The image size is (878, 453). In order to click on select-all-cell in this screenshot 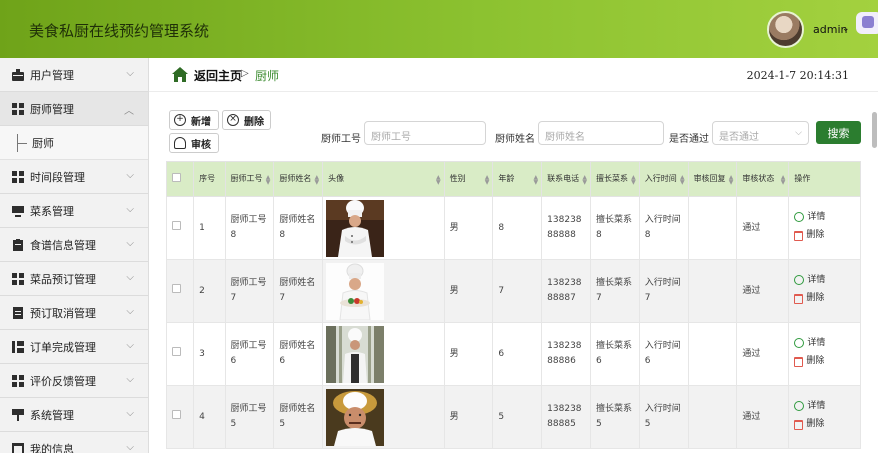, I will do `click(180, 179)`.